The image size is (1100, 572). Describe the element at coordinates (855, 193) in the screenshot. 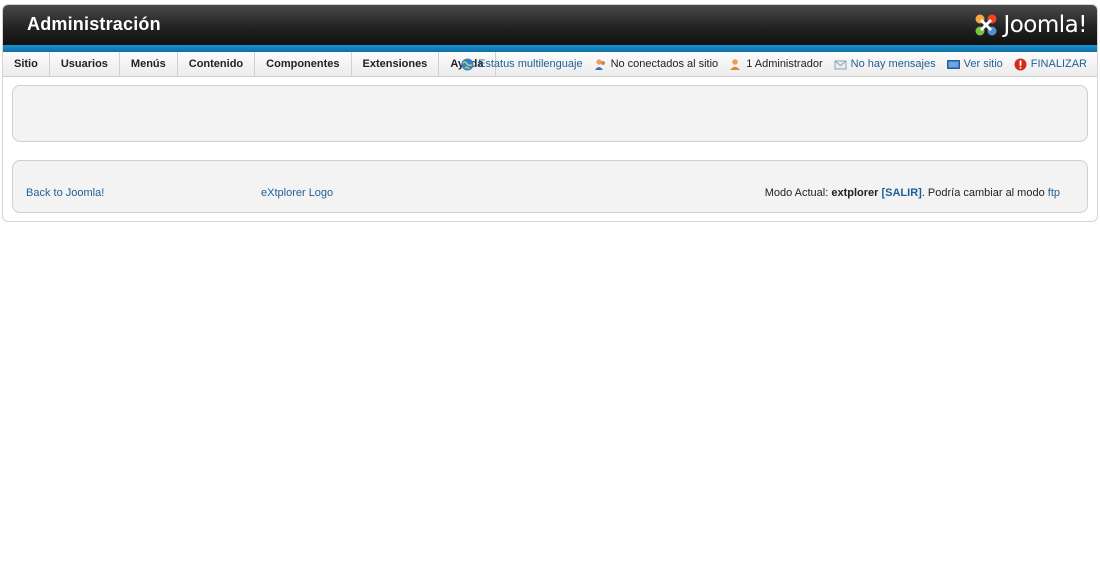

I see `mode-value: extplorer` at that location.